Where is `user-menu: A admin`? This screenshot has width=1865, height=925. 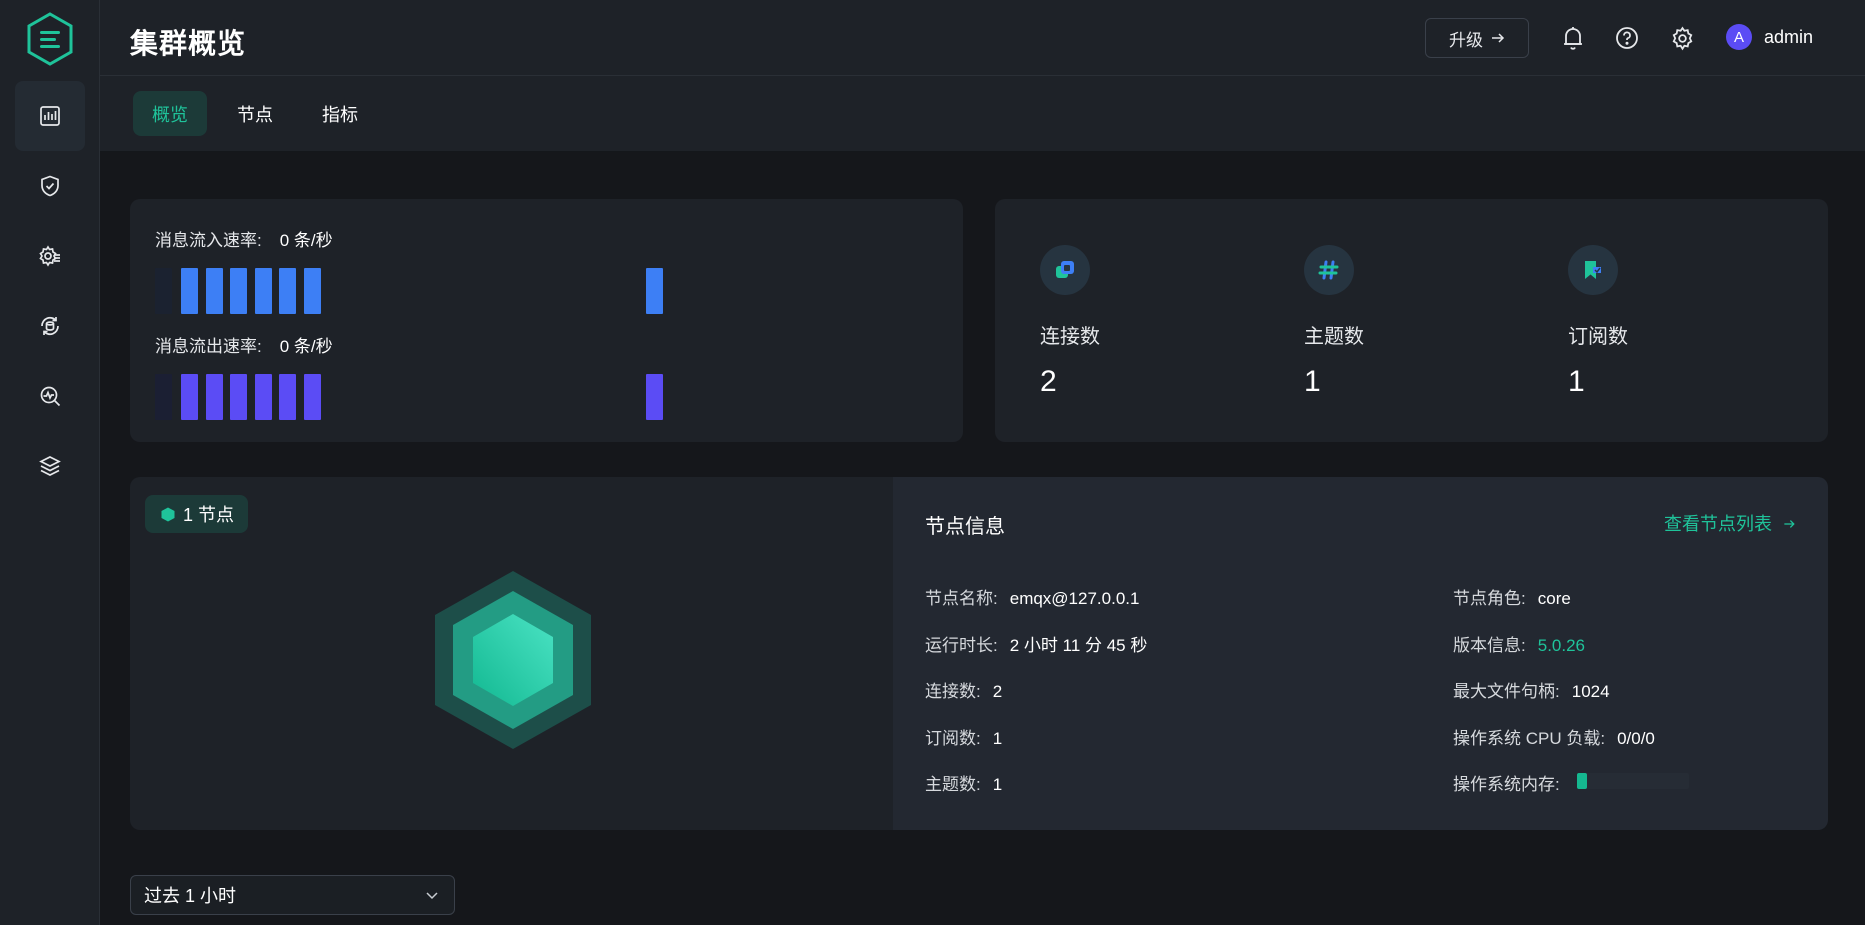
user-menu: A admin is located at coordinates (1769, 37).